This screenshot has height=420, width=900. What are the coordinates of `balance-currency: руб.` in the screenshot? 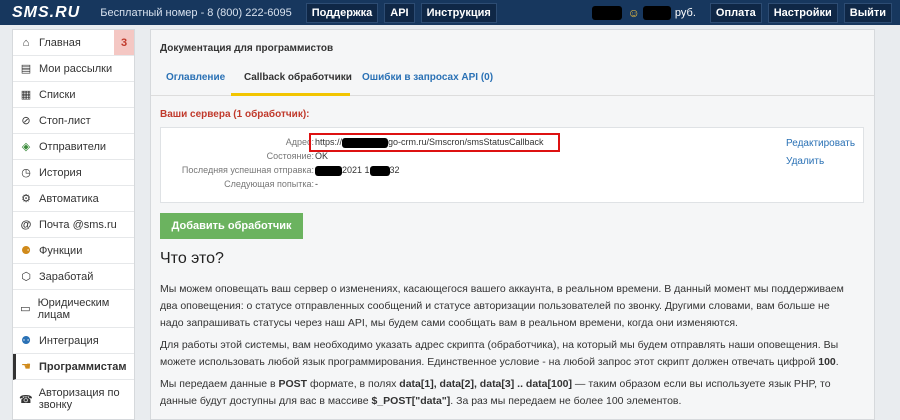 It's located at (685, 12).